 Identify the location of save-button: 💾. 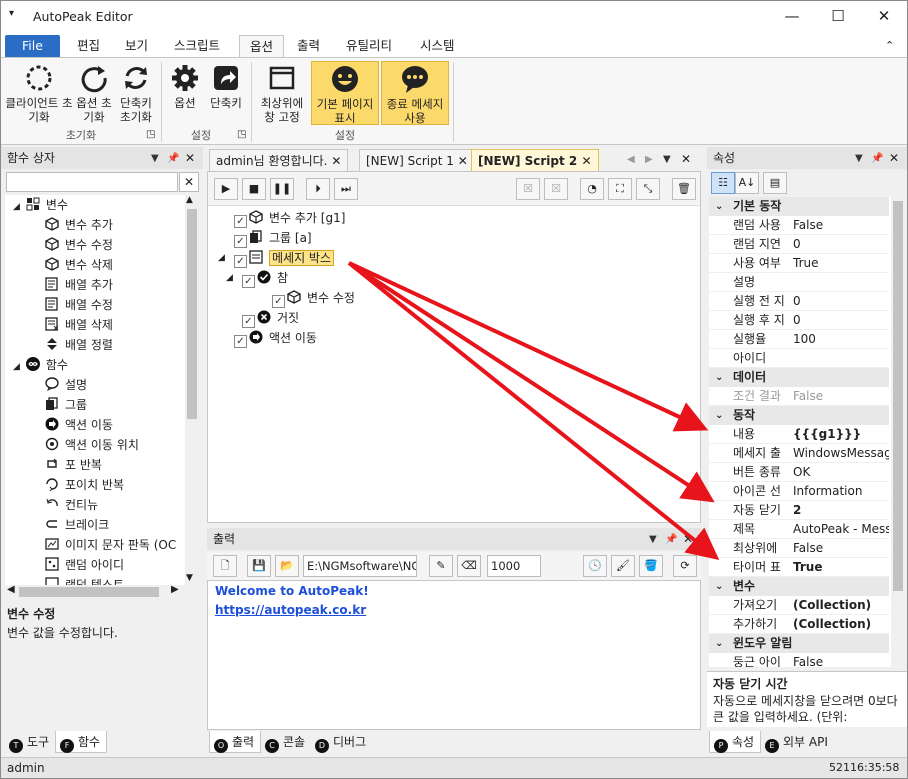
(259, 566).